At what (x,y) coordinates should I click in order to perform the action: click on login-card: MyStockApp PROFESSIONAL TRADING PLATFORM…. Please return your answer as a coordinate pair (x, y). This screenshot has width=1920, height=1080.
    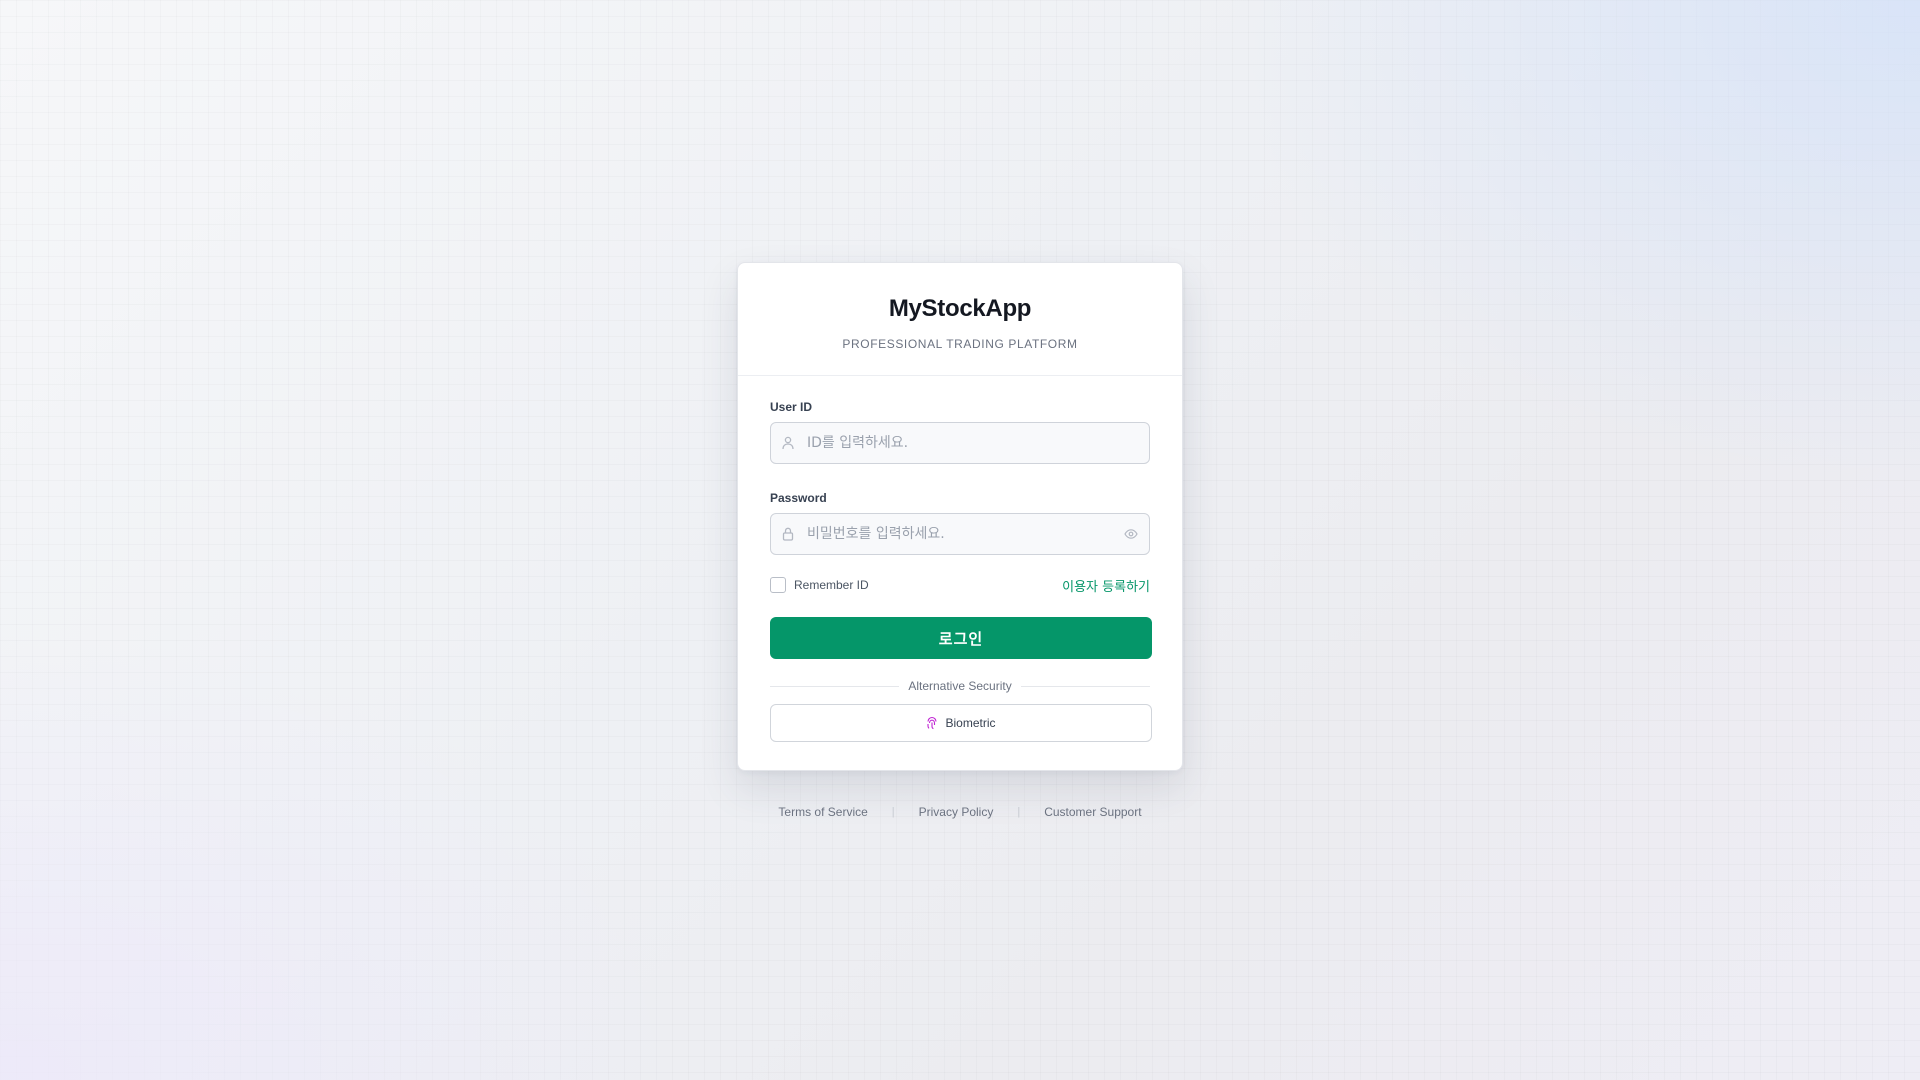
    Looking at the image, I should click on (960, 516).